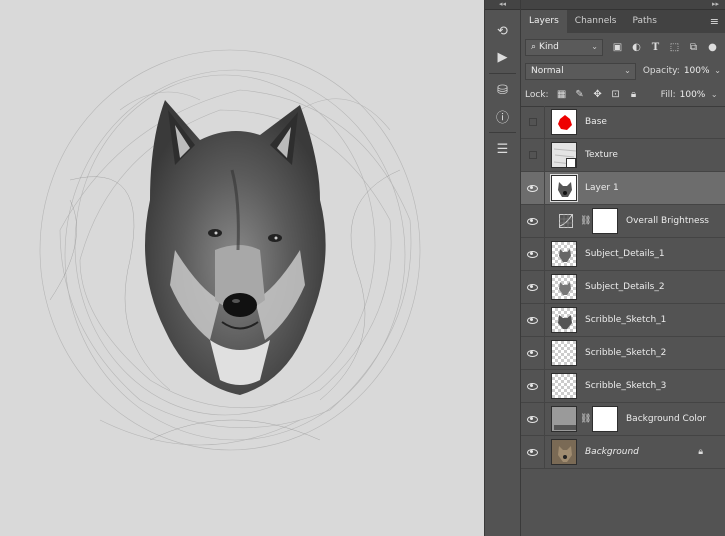 The width and height of the screenshot is (725, 536). What do you see at coordinates (580, 71) in the screenshot?
I see `blend-mode-select: Normal ⌄` at bounding box center [580, 71].